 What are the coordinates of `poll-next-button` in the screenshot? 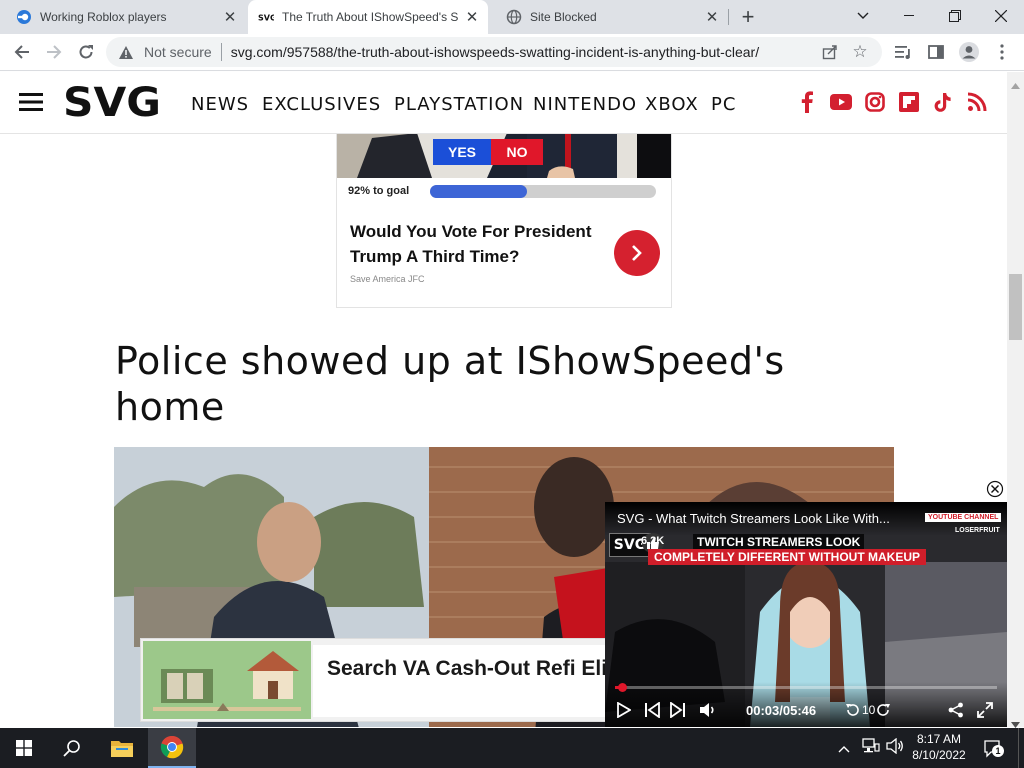 It's located at (637, 253).